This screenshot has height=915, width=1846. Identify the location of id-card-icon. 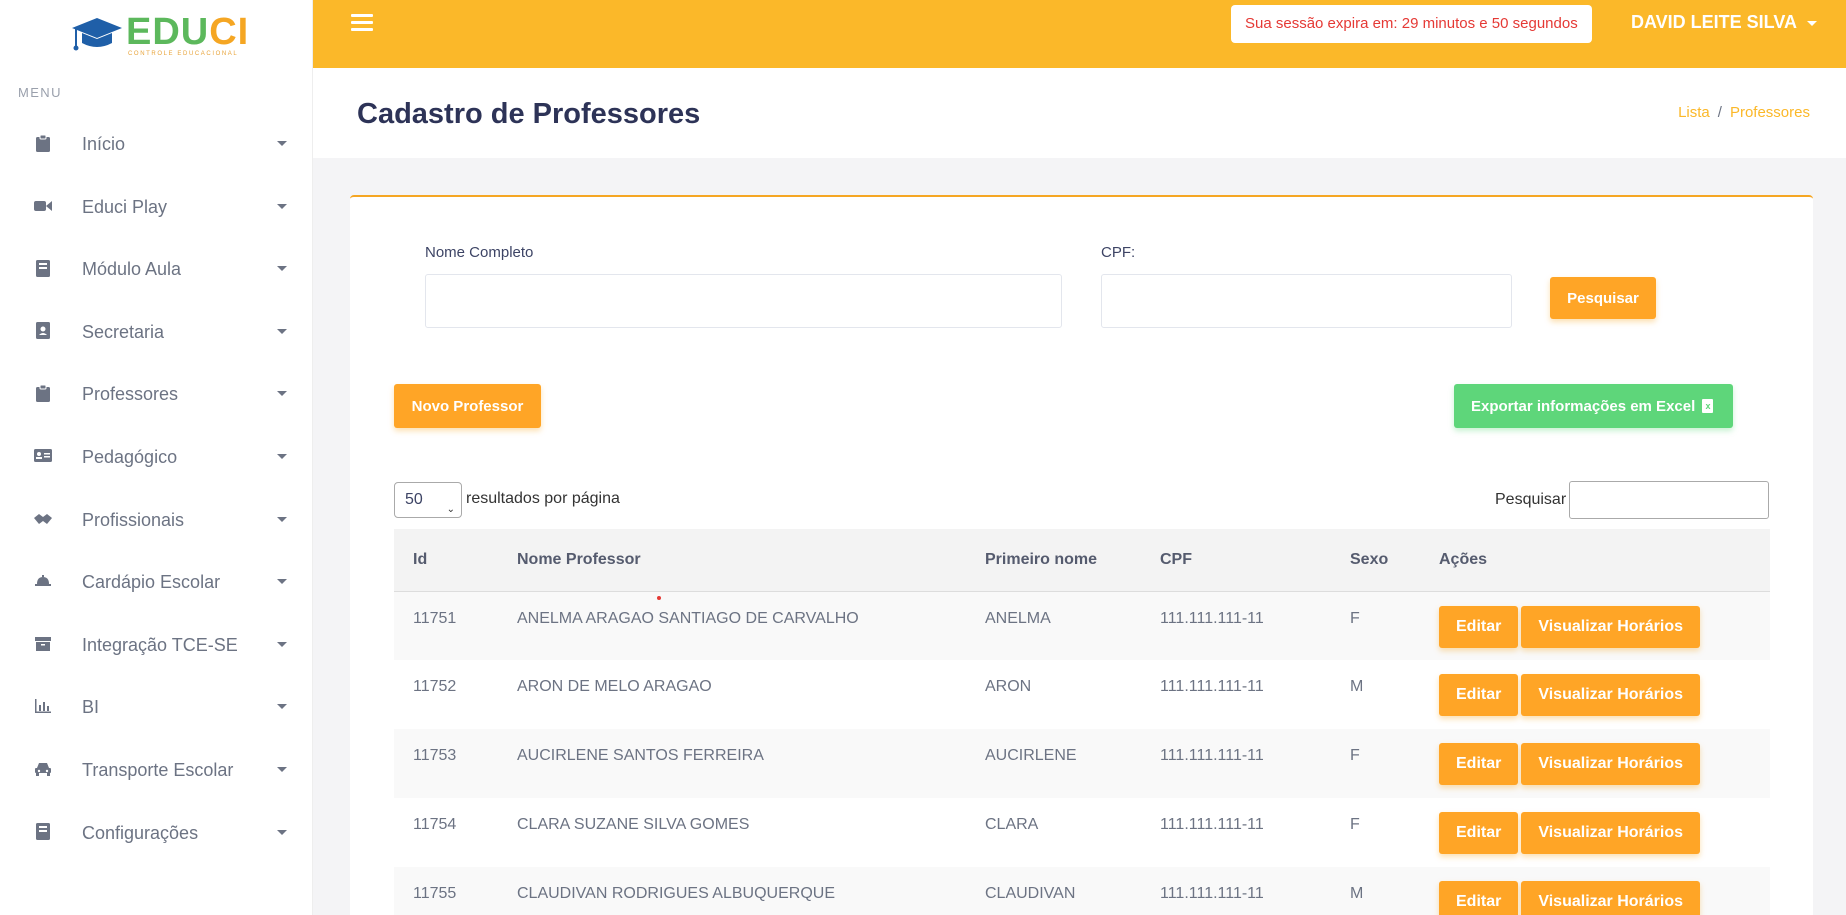
(43, 456).